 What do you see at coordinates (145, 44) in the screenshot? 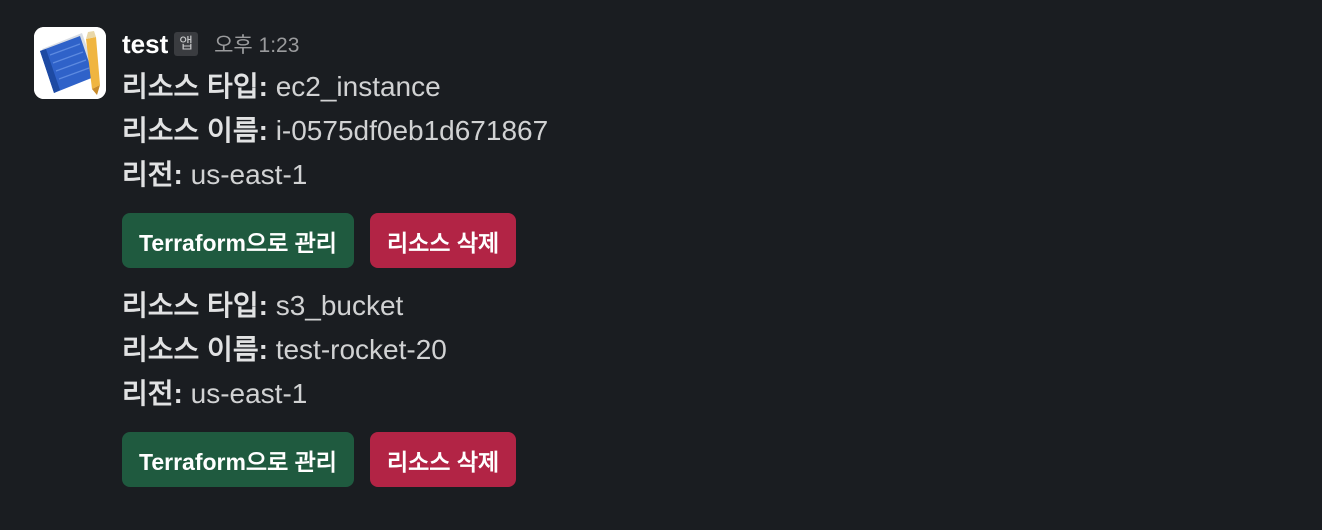
I see `sender-name: test` at bounding box center [145, 44].